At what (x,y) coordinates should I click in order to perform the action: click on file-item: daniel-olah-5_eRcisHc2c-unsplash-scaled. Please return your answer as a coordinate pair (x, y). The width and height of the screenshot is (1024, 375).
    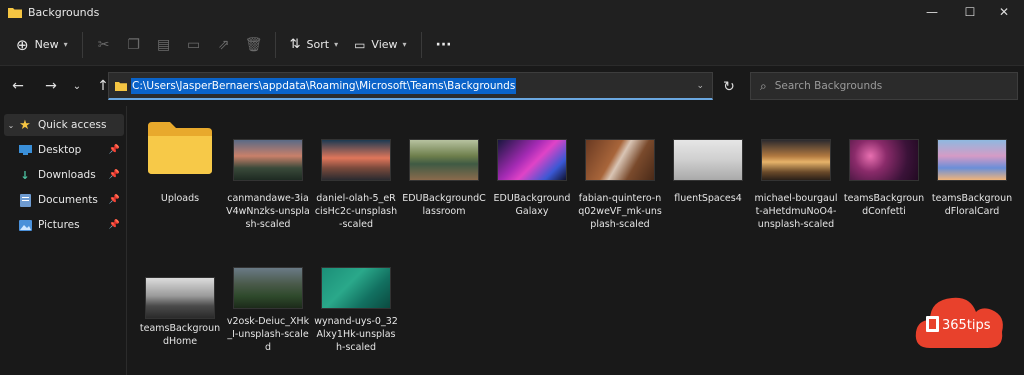
    Looking at the image, I should click on (356, 181).